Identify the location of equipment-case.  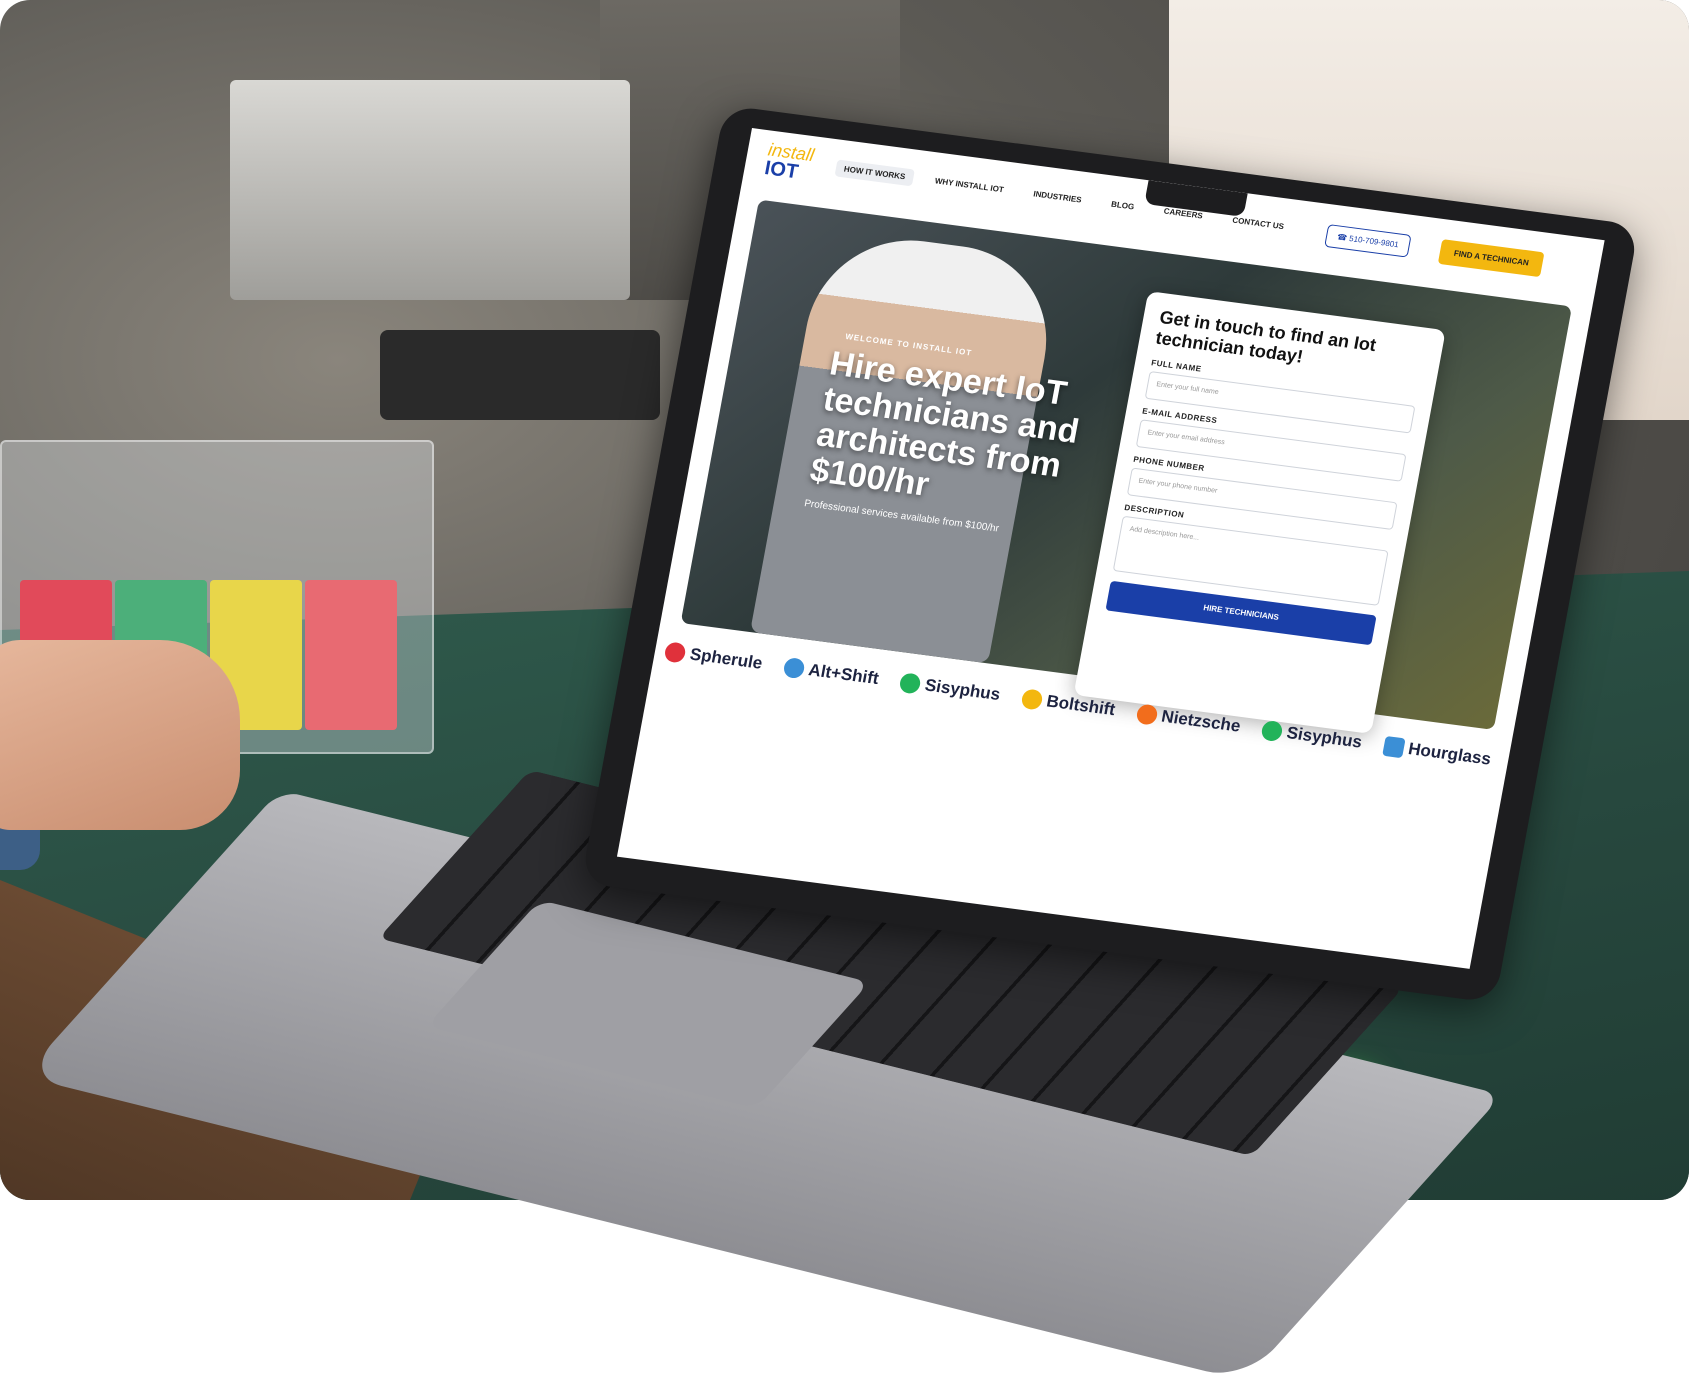
(430, 190).